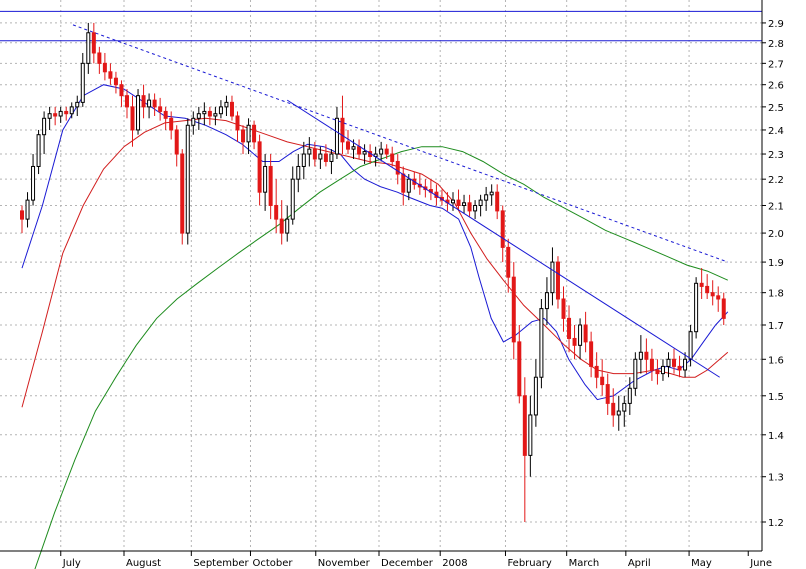  I want to click on horizontal-levels, so click(381, 26).